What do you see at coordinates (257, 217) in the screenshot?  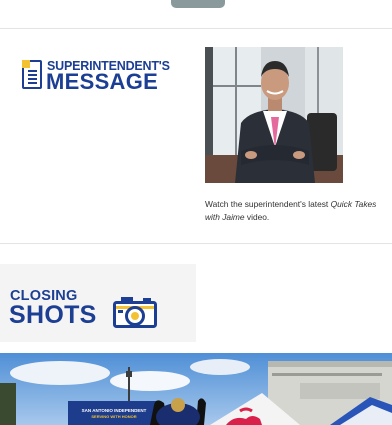 I see `caption-suffix: video.` at bounding box center [257, 217].